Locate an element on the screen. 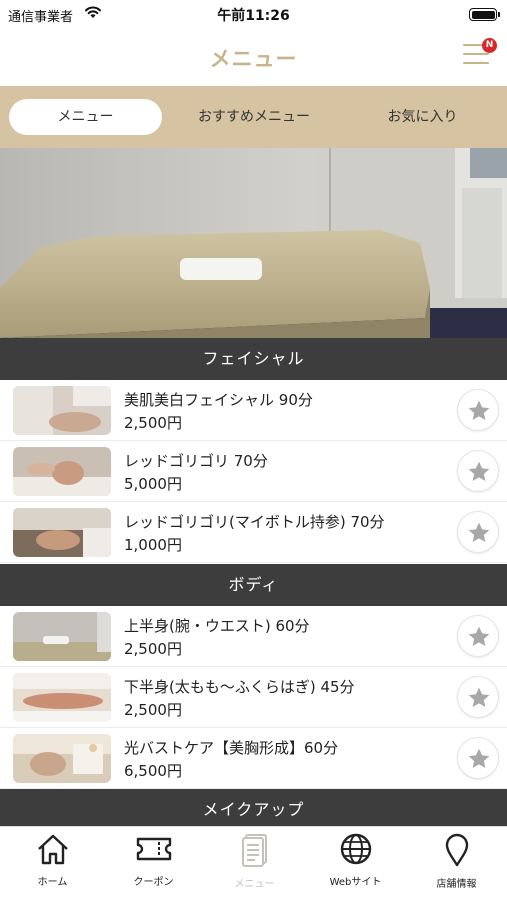 Image resolution: width=507 pixels, height=900 pixels. menu-tabs: メニュー おすすめメニュー お気に入り is located at coordinates (253, 117).